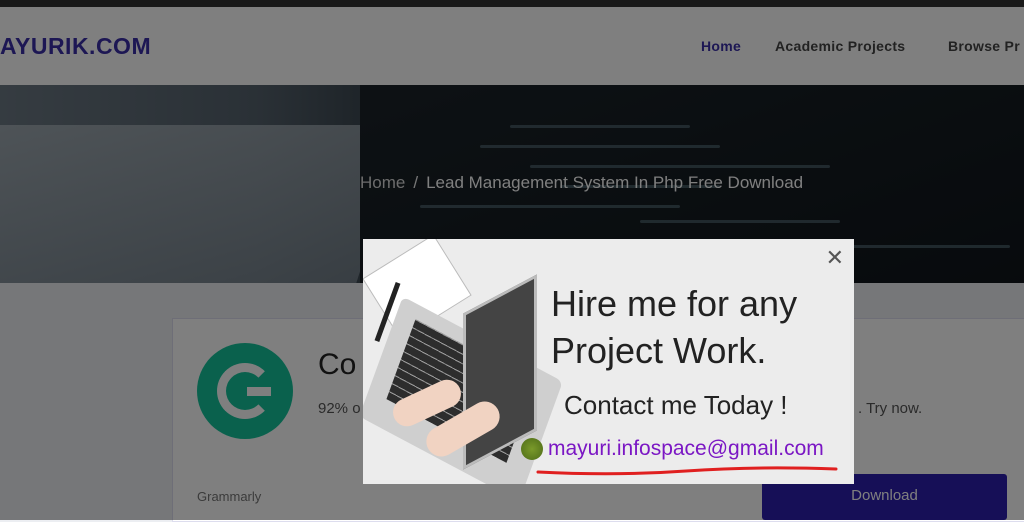 The width and height of the screenshot is (1024, 522). Describe the element at coordinates (674, 303) in the screenshot. I see `popup-headline-line1: Hire me for any` at that location.